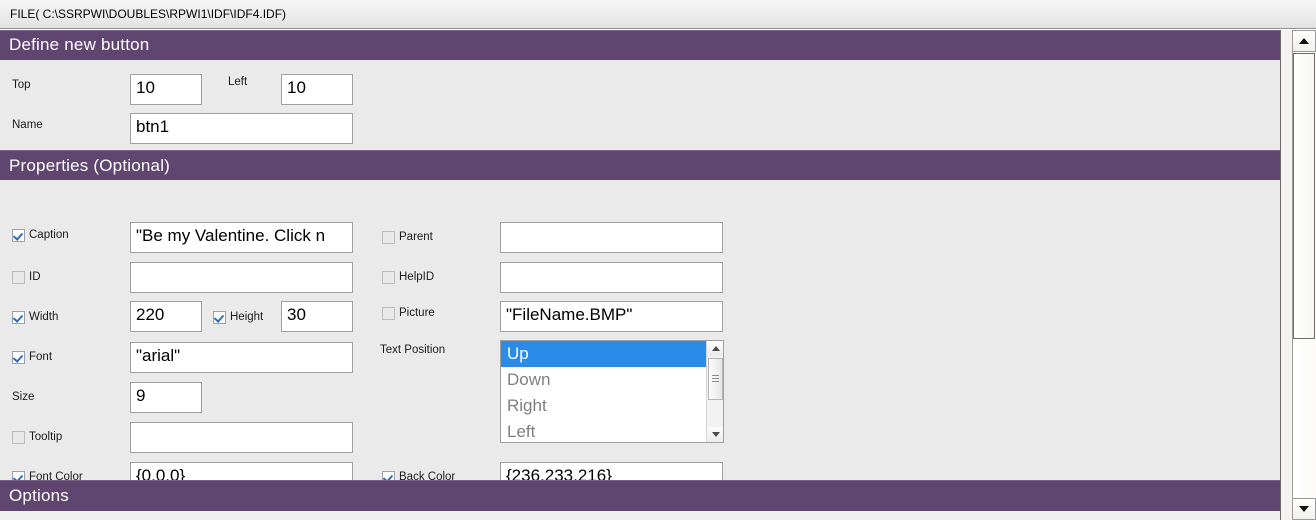 The height and width of the screenshot is (520, 1316). I want to click on listbox-text-position: Up Down Right Left, so click(612, 391).